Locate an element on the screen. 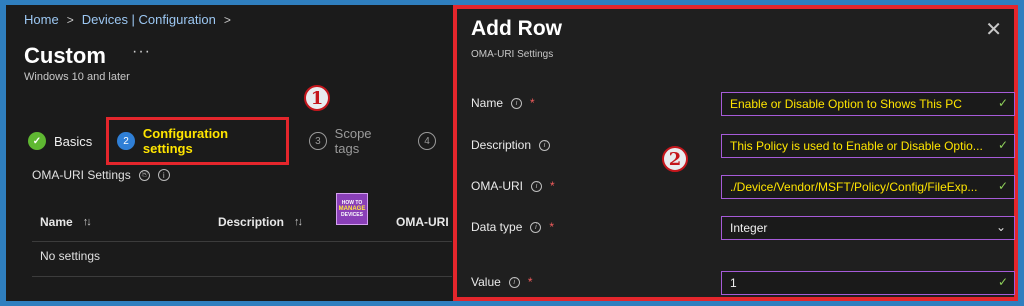 The height and width of the screenshot is (306, 1024). column-header-oma-uri: OMA-URI is located at coordinates (422, 222).